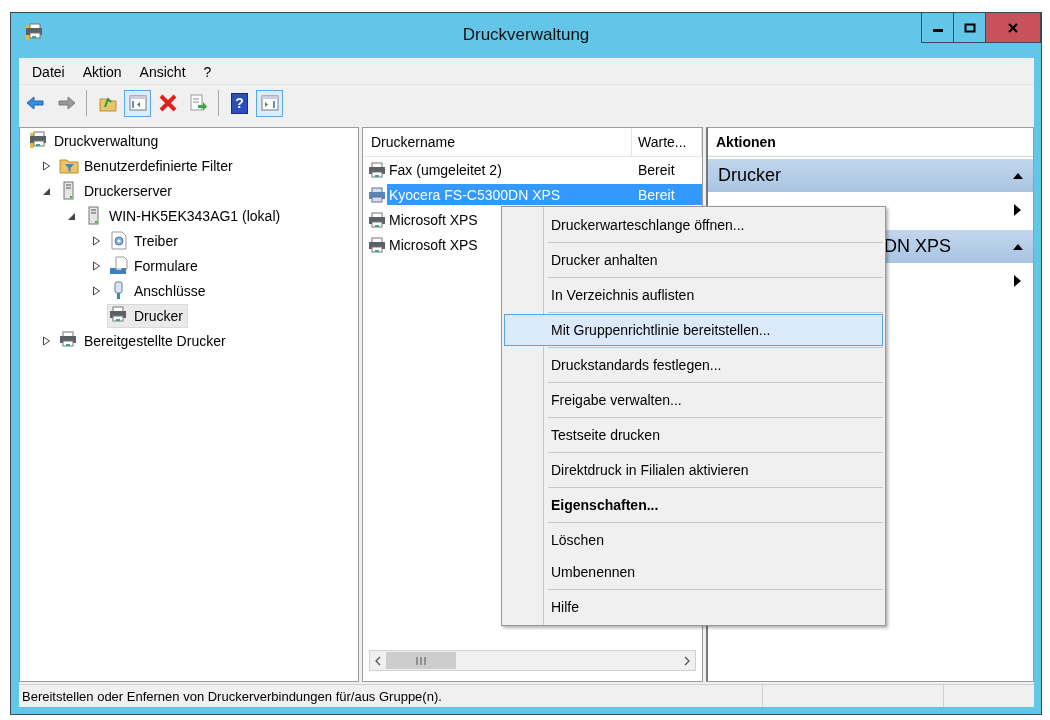 Image resolution: width=1050 pixels, height=720 pixels. I want to click on back-arrow-icon, so click(35, 103).